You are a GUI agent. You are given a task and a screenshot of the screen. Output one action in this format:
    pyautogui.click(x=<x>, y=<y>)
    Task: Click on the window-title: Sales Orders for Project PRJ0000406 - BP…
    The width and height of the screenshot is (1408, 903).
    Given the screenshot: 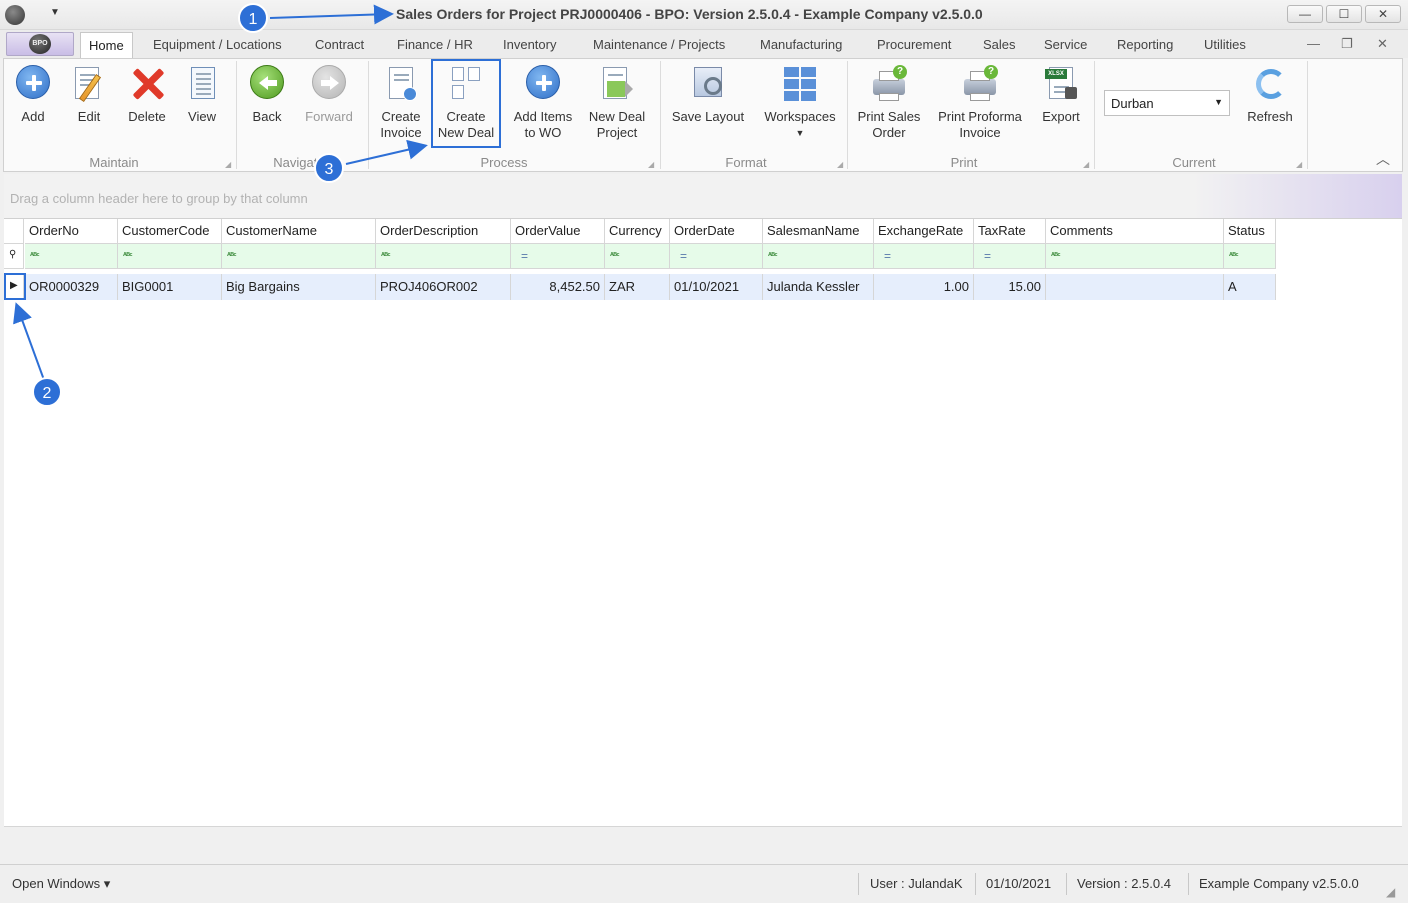 What is the action you would take?
    pyautogui.click(x=689, y=14)
    